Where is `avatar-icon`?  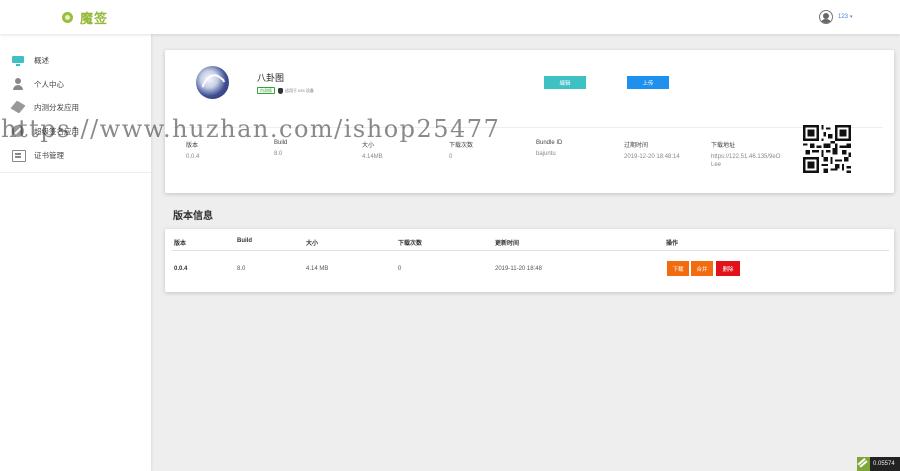
avatar-icon is located at coordinates (826, 17).